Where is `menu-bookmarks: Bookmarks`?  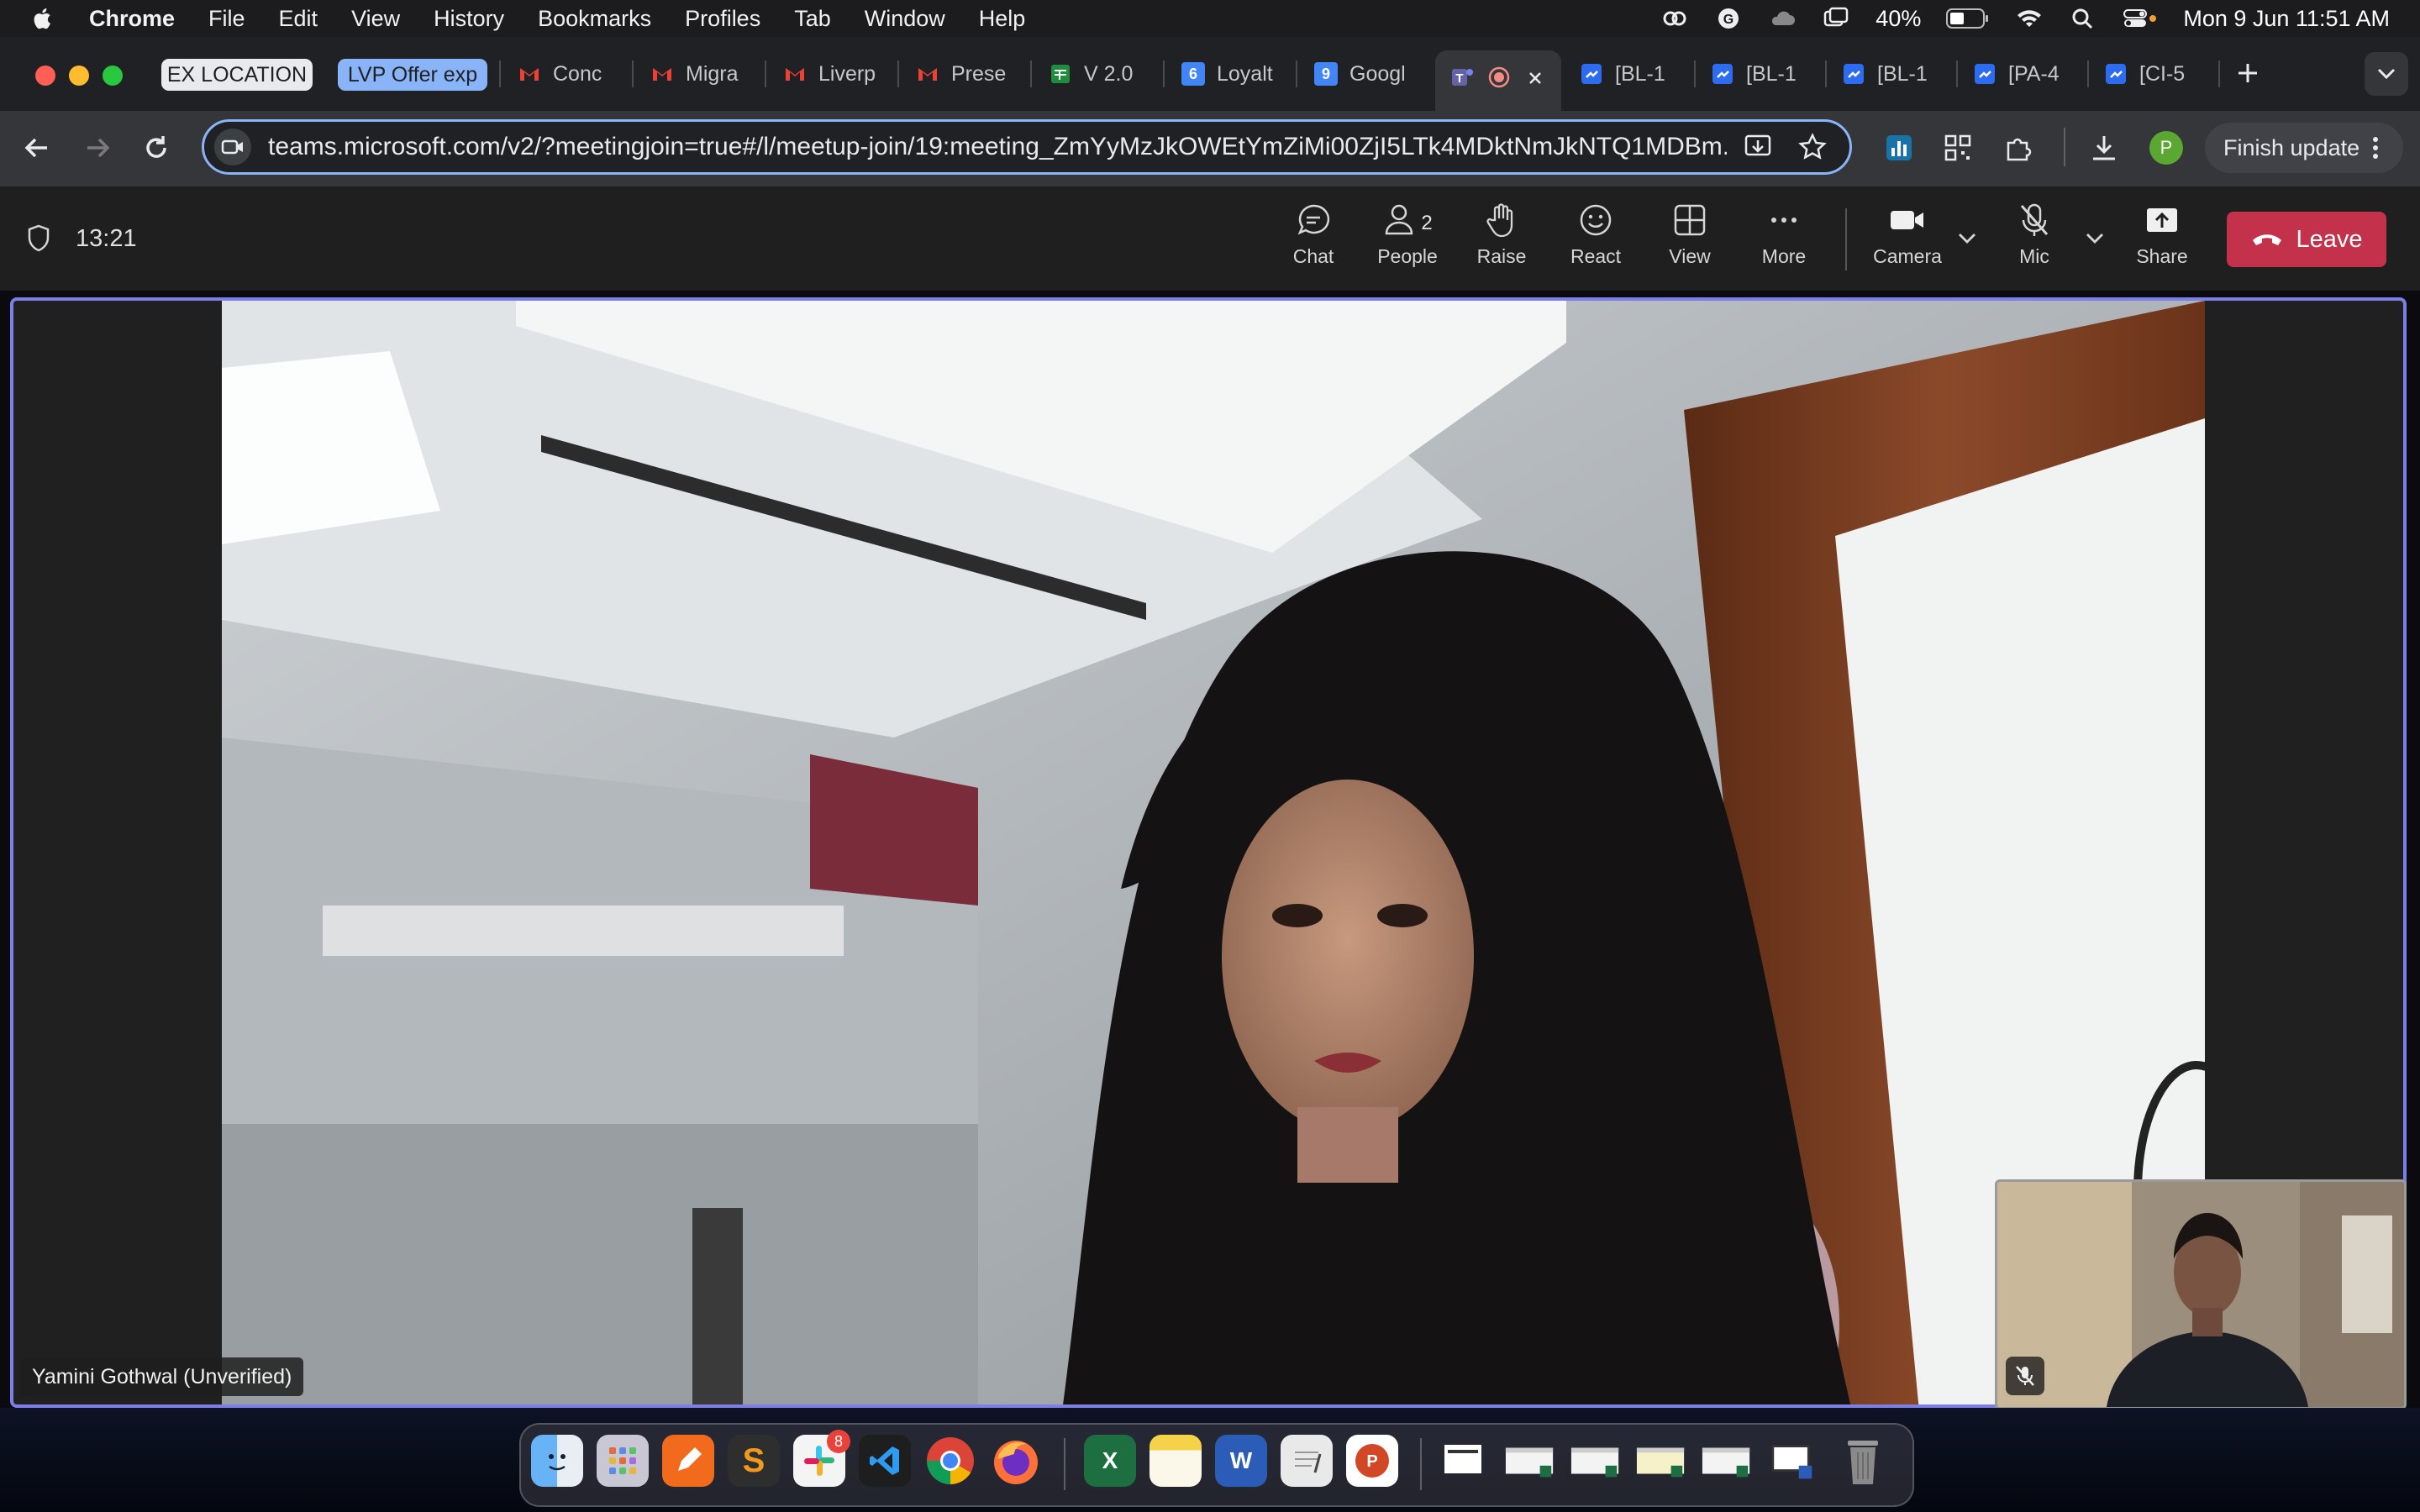
menu-bookmarks: Bookmarks is located at coordinates (594, 19).